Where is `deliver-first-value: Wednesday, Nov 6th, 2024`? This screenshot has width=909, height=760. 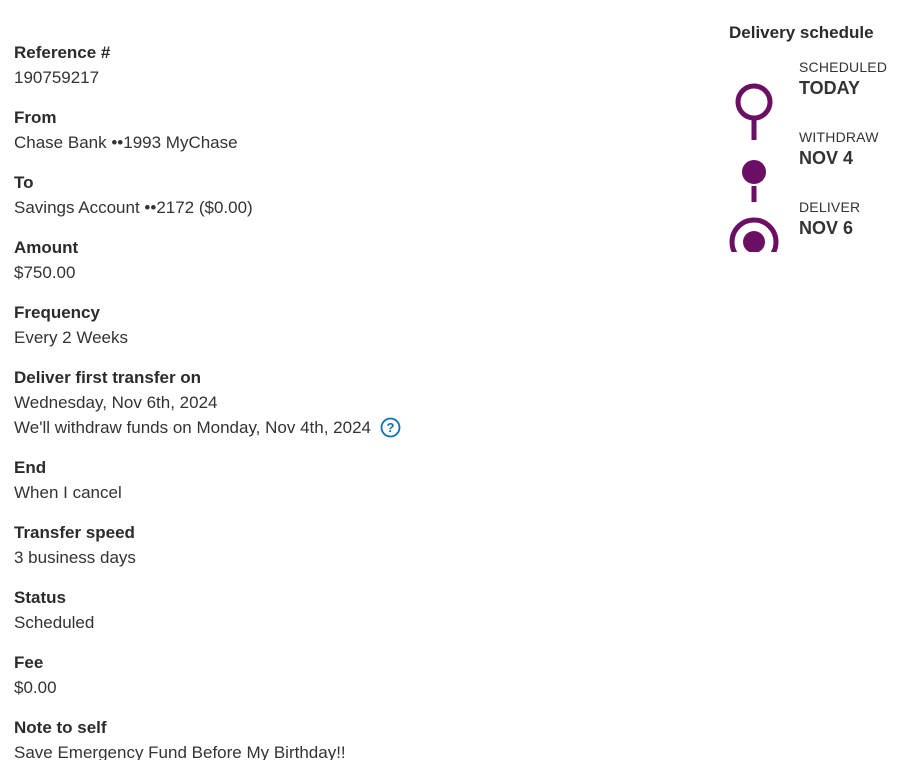
deliver-first-value: Wednesday, Nov 6th, 2024 is located at coordinates (116, 402).